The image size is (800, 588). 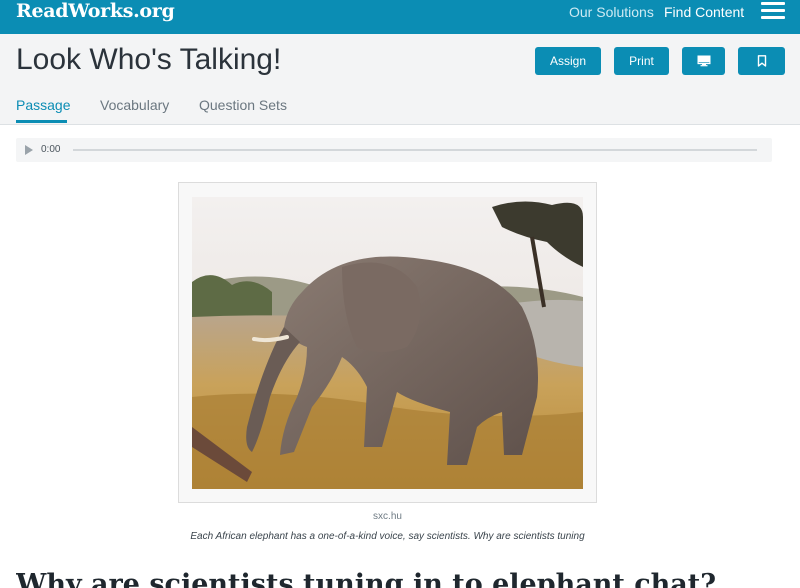 What do you see at coordinates (641, 61) in the screenshot?
I see `print-button: Print` at bounding box center [641, 61].